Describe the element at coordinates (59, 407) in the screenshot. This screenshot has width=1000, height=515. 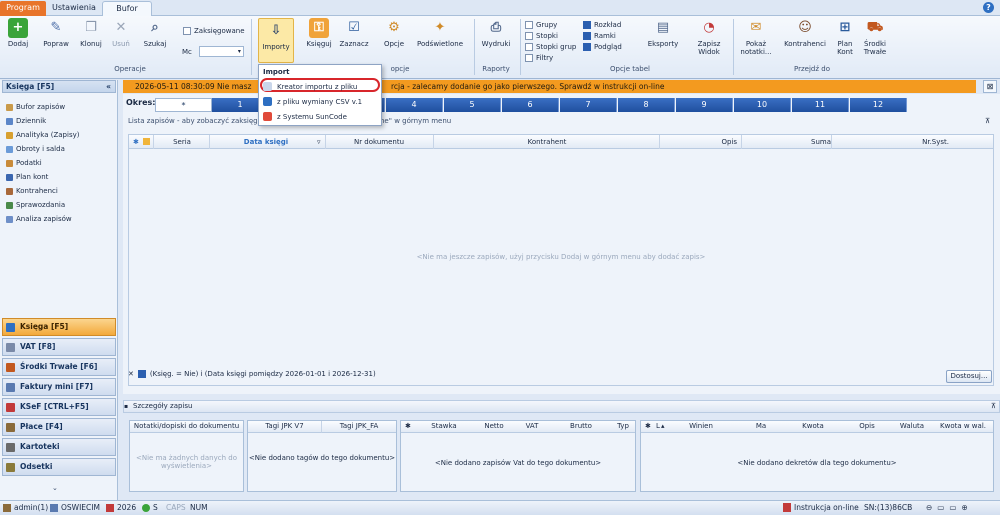
I see `nav-ksef: KSeF [CTRL+F5]` at that location.